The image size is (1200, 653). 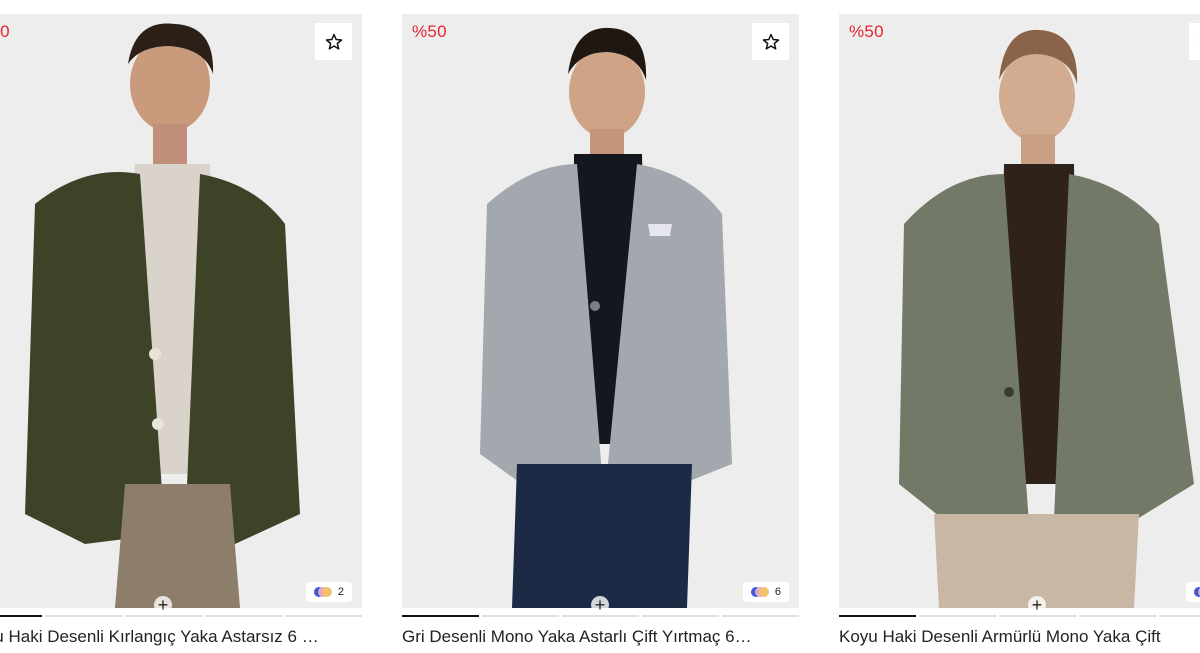 What do you see at coordinates (340, 592) in the screenshot?
I see `color-count: 2` at bounding box center [340, 592].